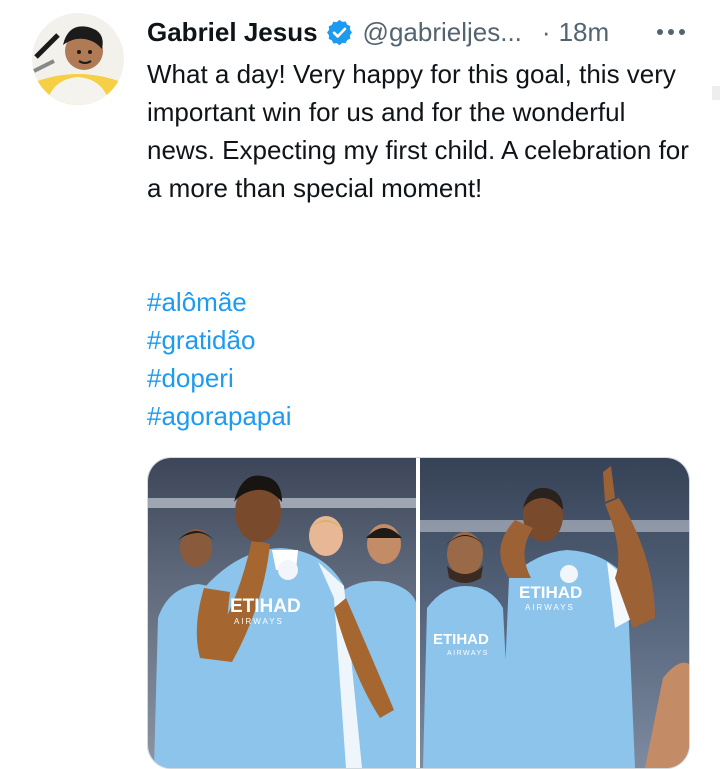 This screenshot has width=720, height=769. I want to click on more-options-icon, so click(671, 32).